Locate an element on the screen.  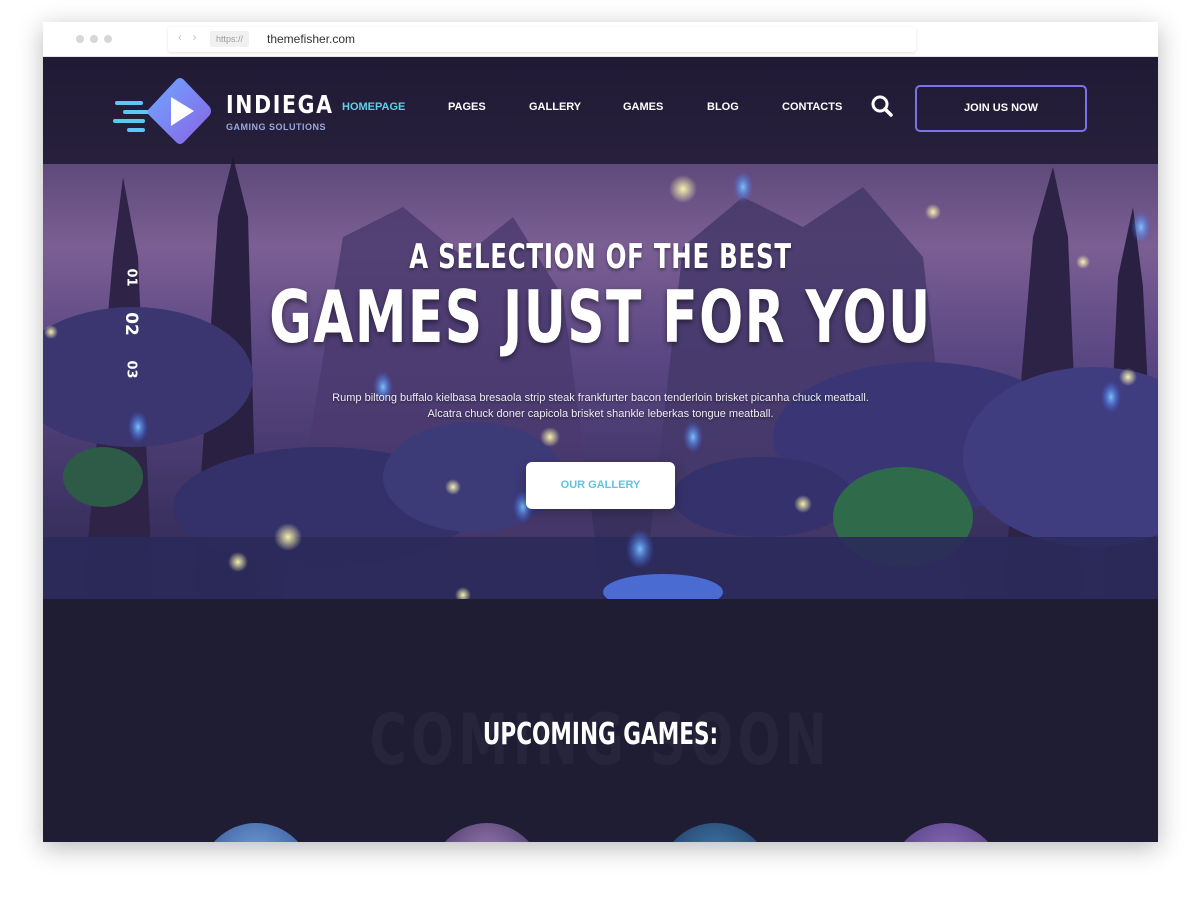
slide-indicator-2: 02 is located at coordinates (131, 324).